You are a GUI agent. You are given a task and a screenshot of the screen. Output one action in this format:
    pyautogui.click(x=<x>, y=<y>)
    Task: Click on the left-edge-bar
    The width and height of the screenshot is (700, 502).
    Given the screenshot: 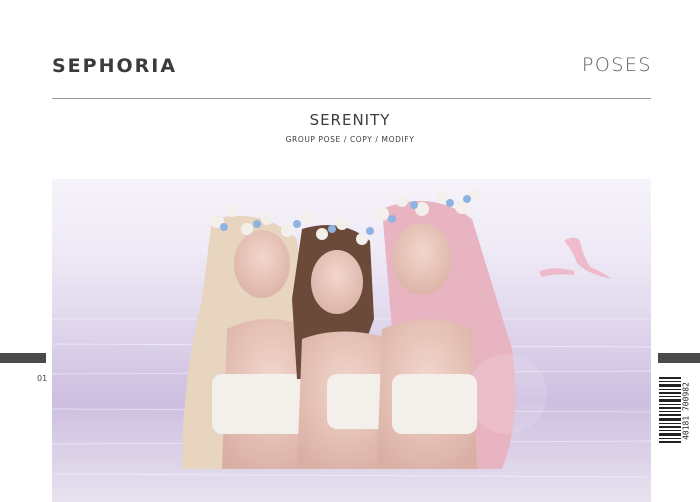 What is the action you would take?
    pyautogui.click(x=23, y=358)
    